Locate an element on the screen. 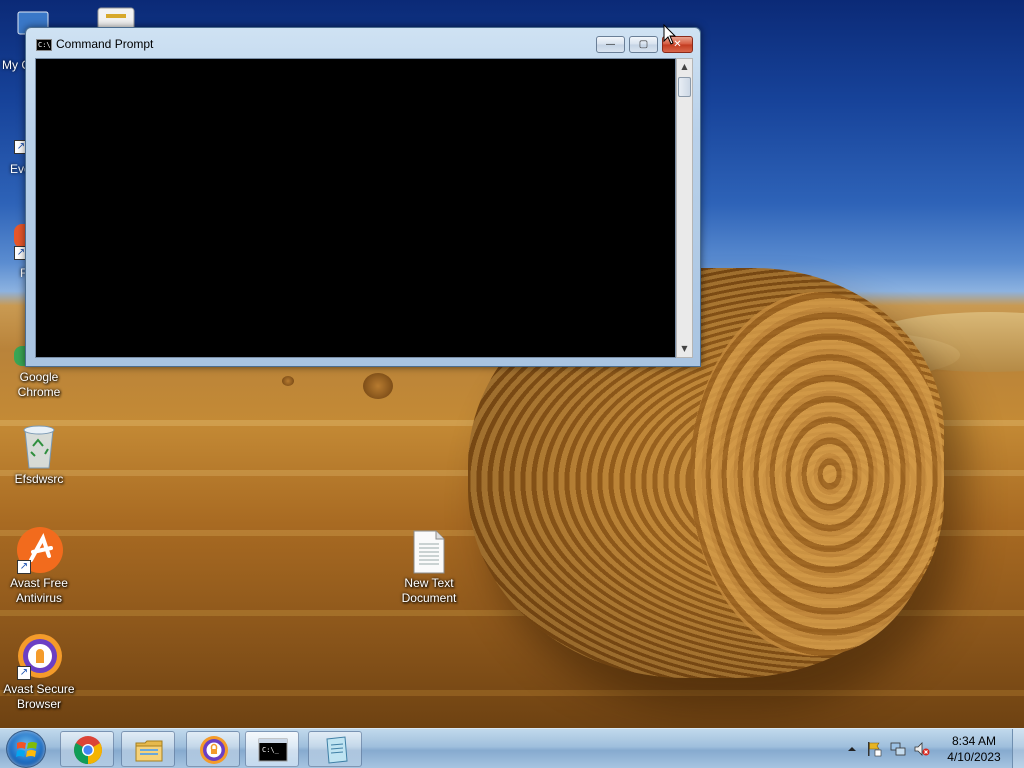 The width and height of the screenshot is (1024, 768). maximize-button: ▢ is located at coordinates (643, 44).